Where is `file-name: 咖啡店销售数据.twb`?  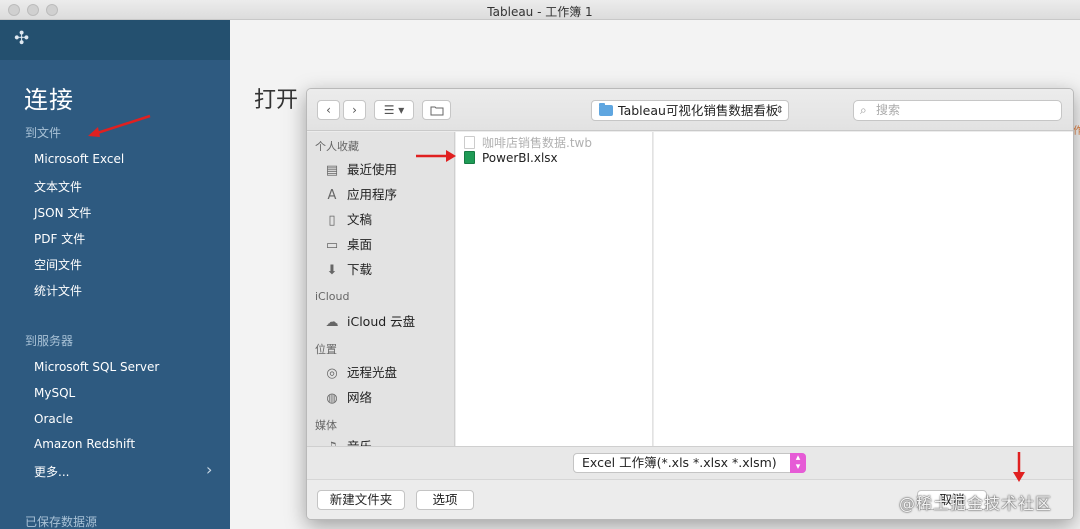
file-name: 咖啡店销售数据.twb is located at coordinates (537, 143).